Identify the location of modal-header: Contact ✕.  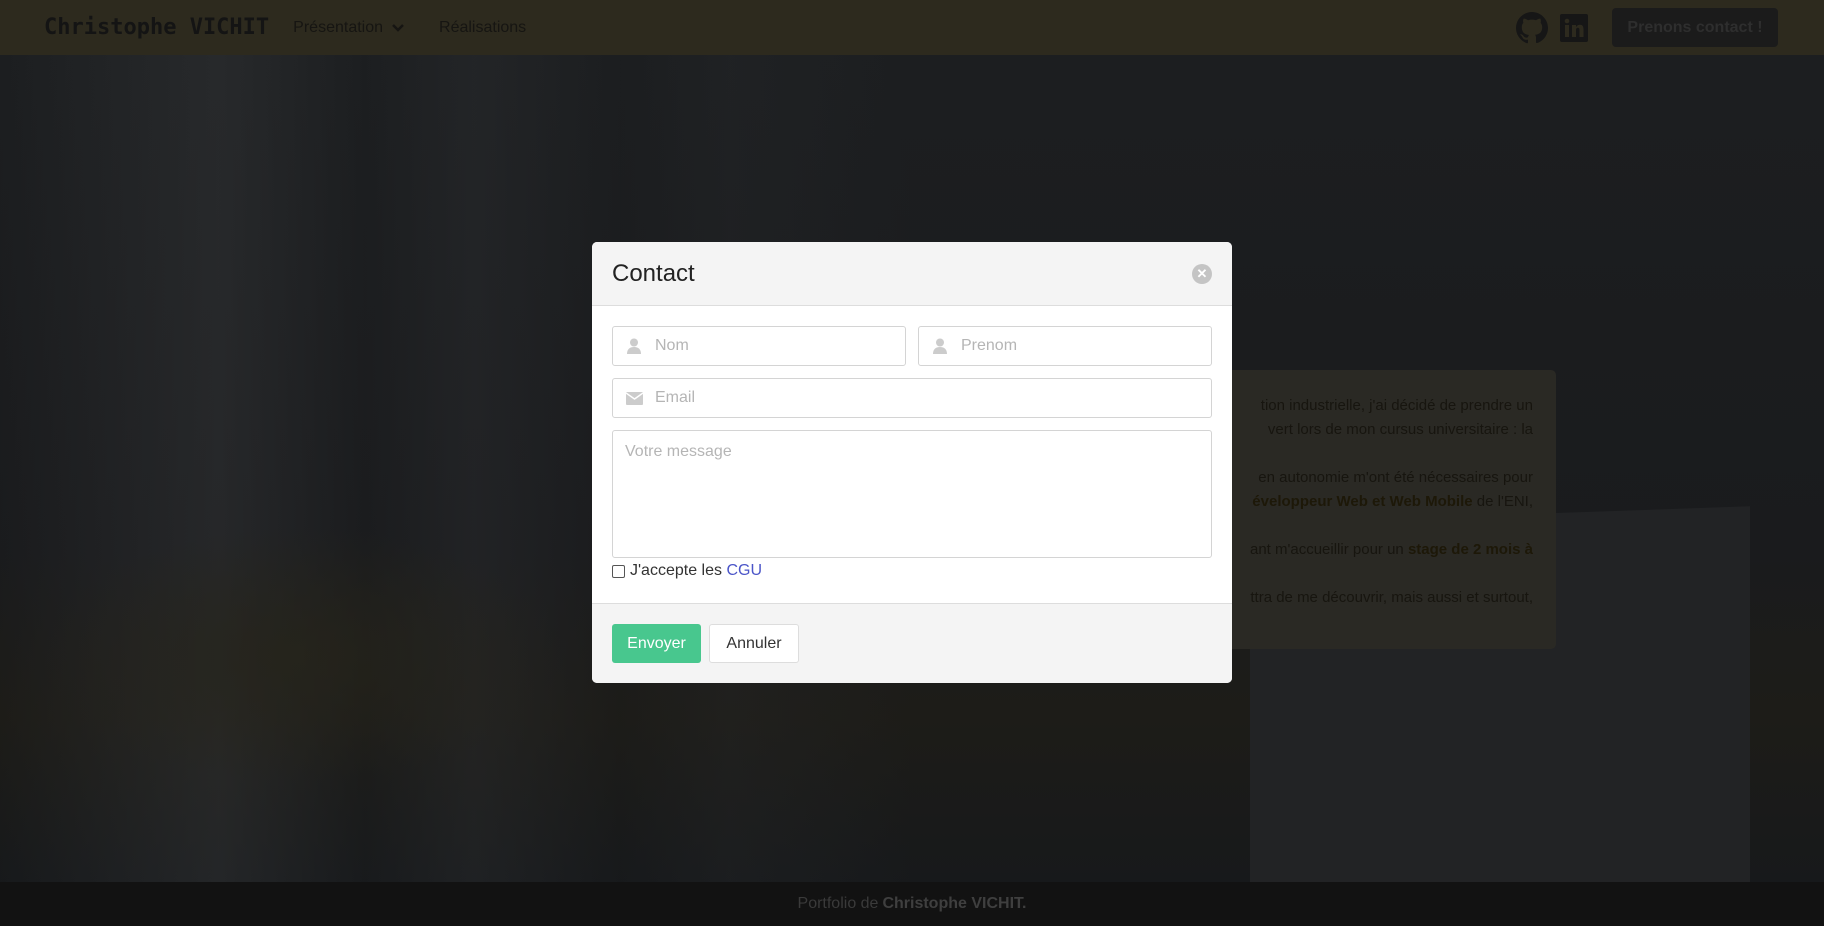
(912, 274).